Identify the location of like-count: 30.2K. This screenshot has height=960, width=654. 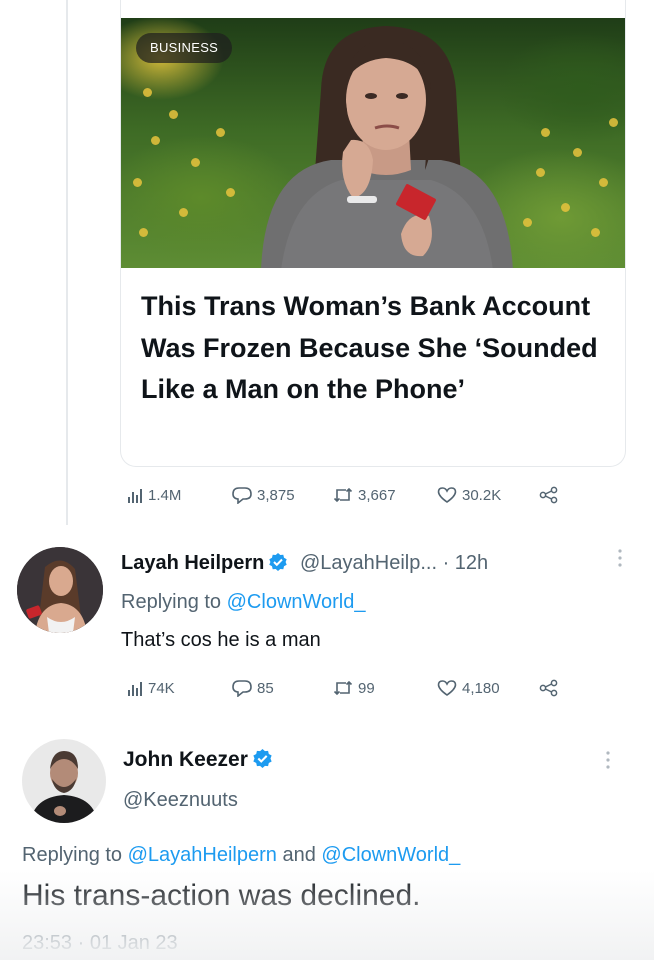
(482, 495).